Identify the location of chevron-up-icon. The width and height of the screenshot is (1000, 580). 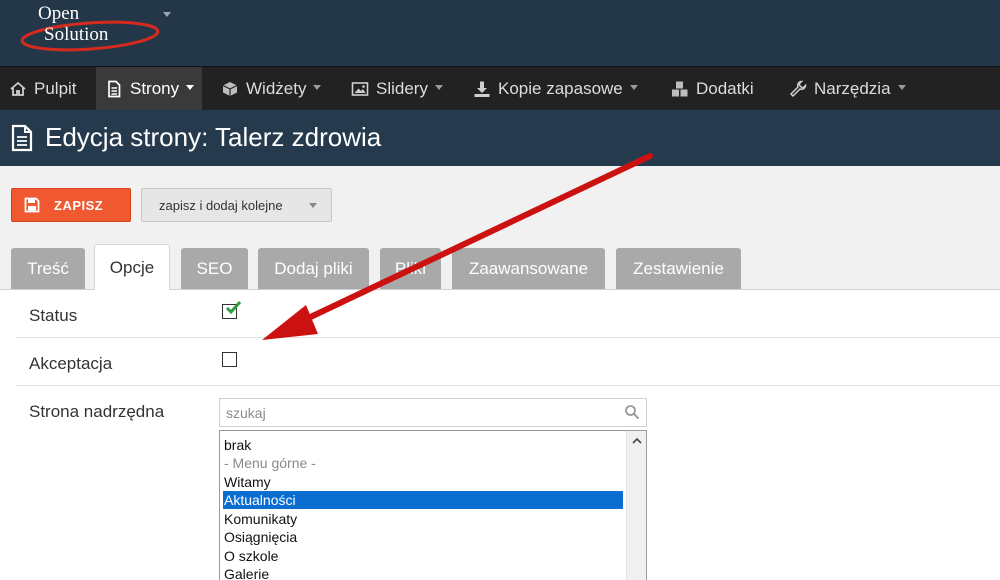
(637, 440).